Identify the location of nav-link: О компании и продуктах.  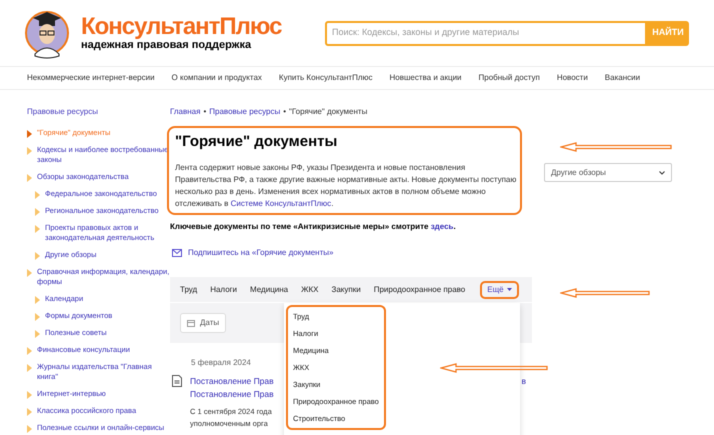
(217, 78).